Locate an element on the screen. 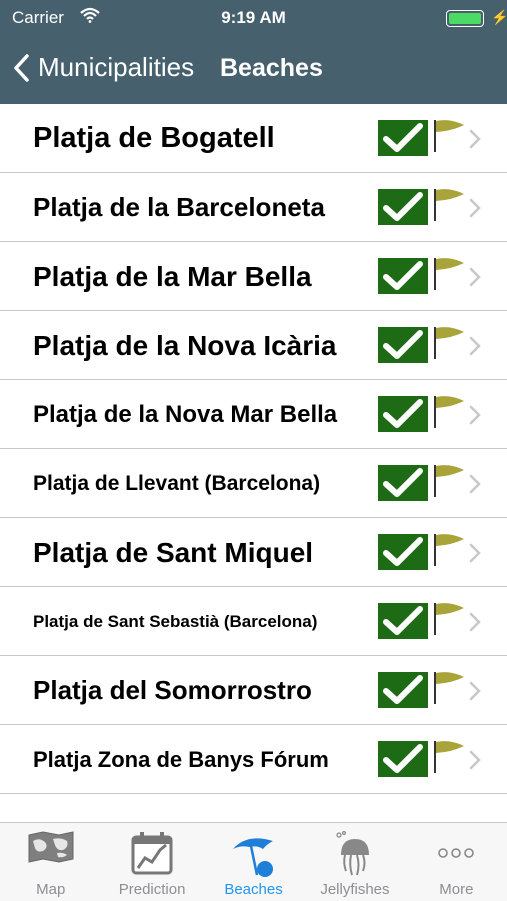 This screenshot has height=901, width=507. battery-icon is located at coordinates (465, 18).